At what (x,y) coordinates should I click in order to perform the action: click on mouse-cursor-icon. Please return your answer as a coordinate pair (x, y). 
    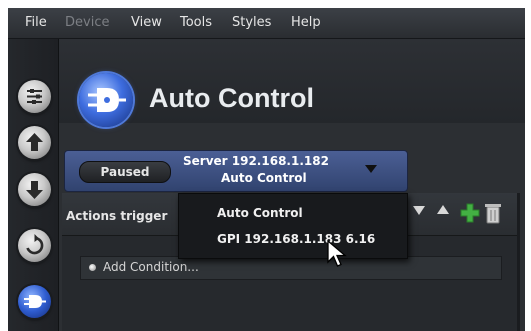
    Looking at the image, I should click on (337, 253).